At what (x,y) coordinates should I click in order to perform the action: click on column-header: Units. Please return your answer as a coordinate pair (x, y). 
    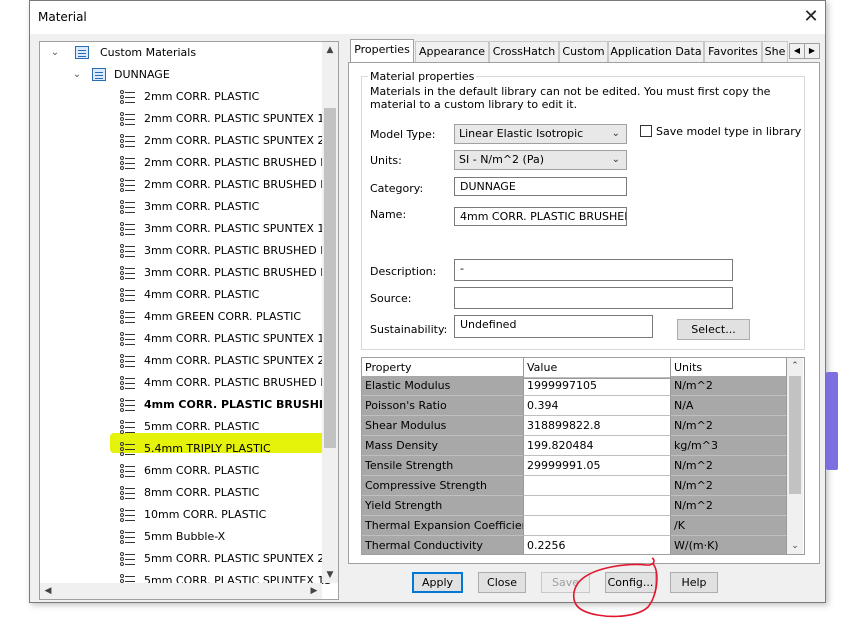
    Looking at the image, I should click on (729, 368).